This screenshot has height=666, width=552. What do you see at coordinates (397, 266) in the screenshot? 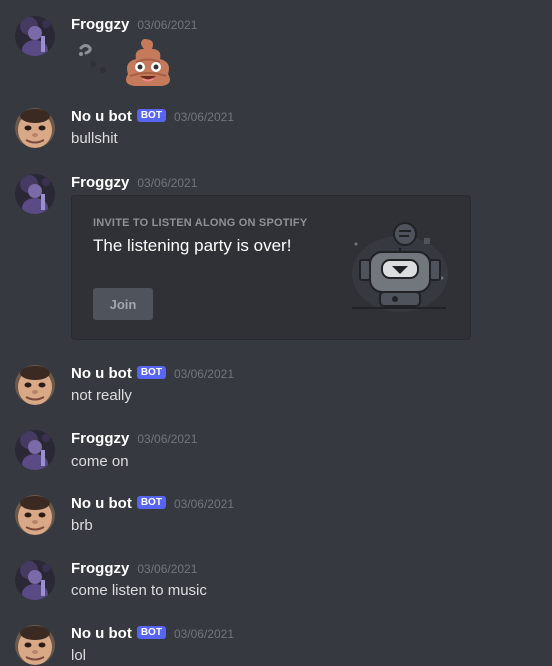
I see `spotify-listening-robot-icon` at bounding box center [397, 266].